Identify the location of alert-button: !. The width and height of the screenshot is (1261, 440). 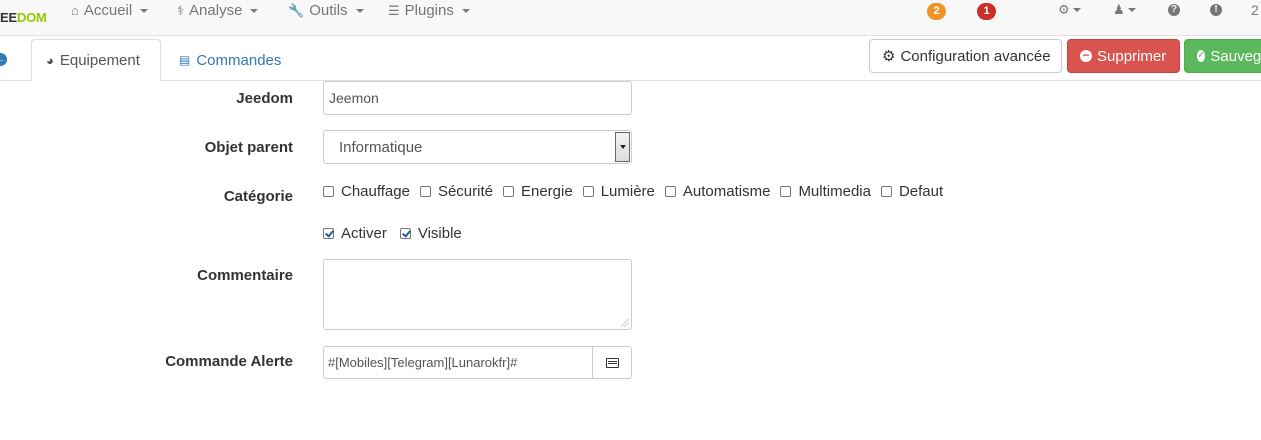
(1216, 10).